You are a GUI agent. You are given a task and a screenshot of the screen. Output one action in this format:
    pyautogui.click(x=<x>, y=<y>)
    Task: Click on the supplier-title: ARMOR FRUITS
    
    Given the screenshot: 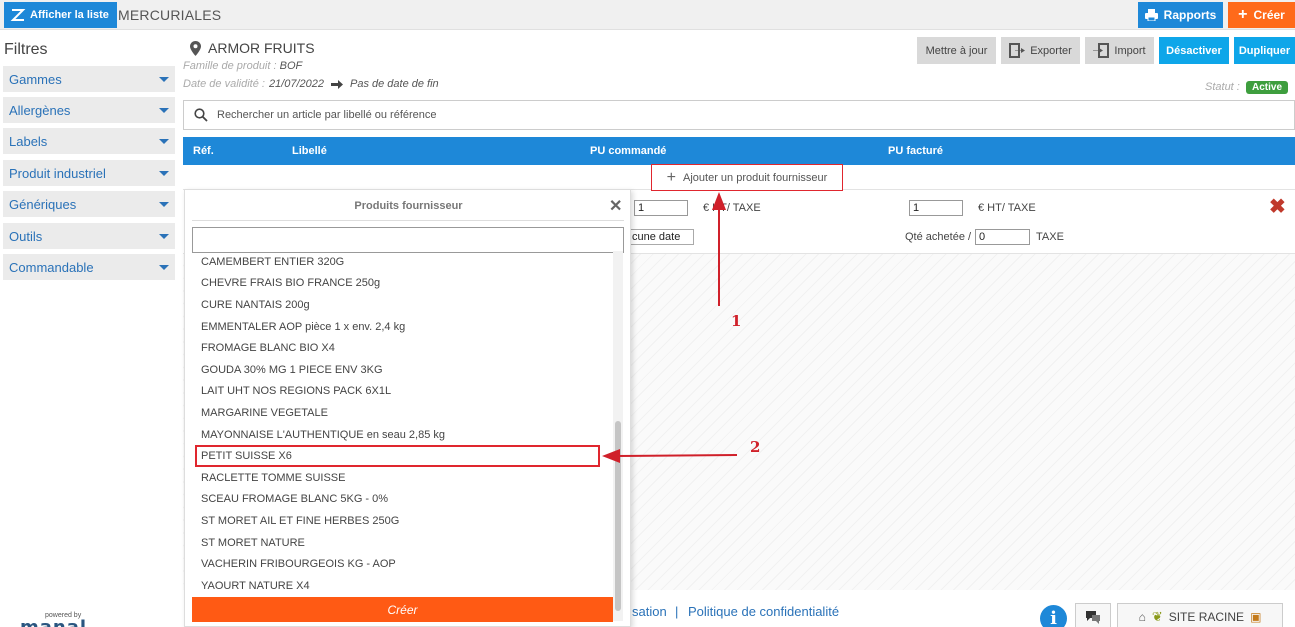 What is the action you would take?
    pyautogui.click(x=252, y=48)
    